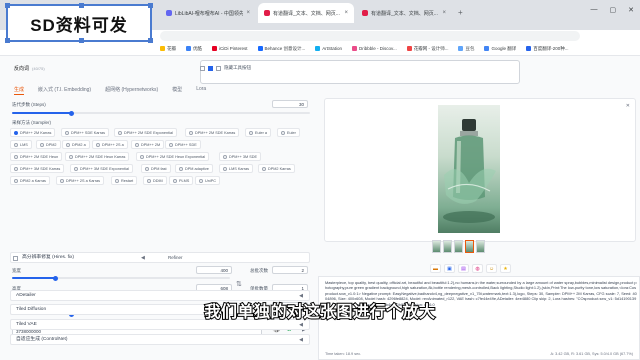  I want to click on sampler-option: LMS, so click(21, 144).